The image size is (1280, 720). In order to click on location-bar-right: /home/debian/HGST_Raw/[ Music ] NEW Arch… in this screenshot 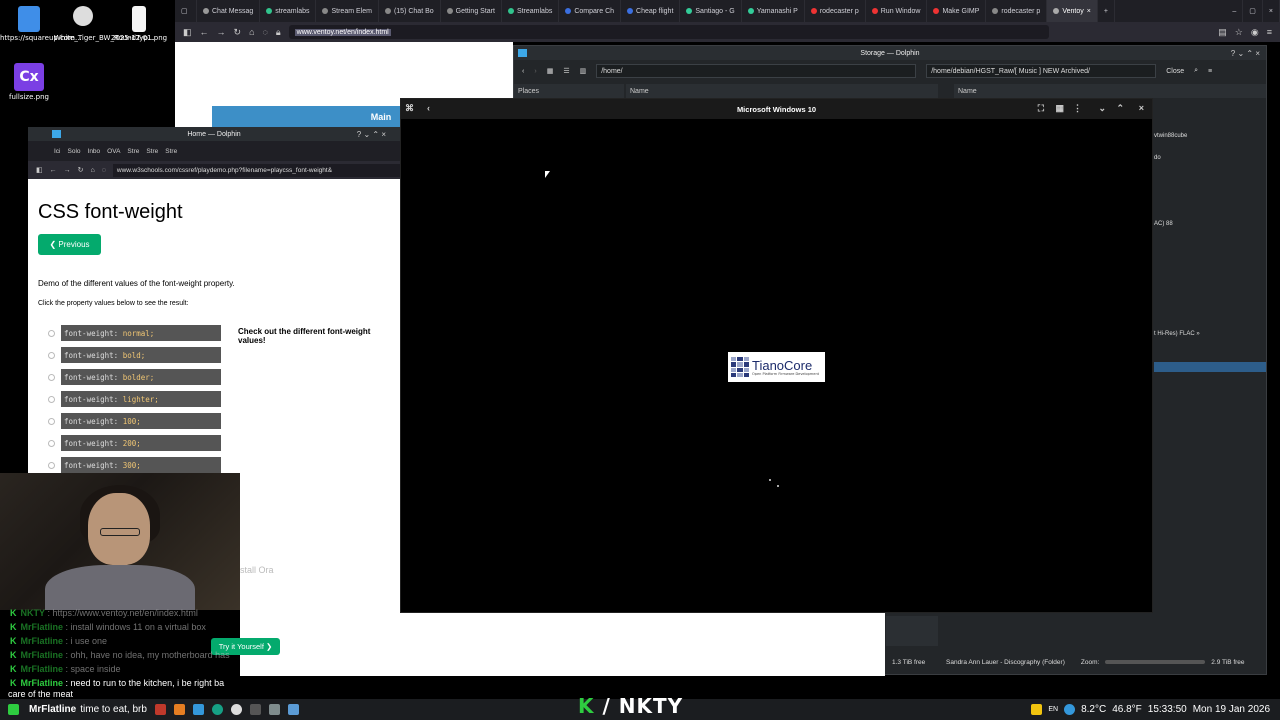, I will do `click(1041, 71)`.